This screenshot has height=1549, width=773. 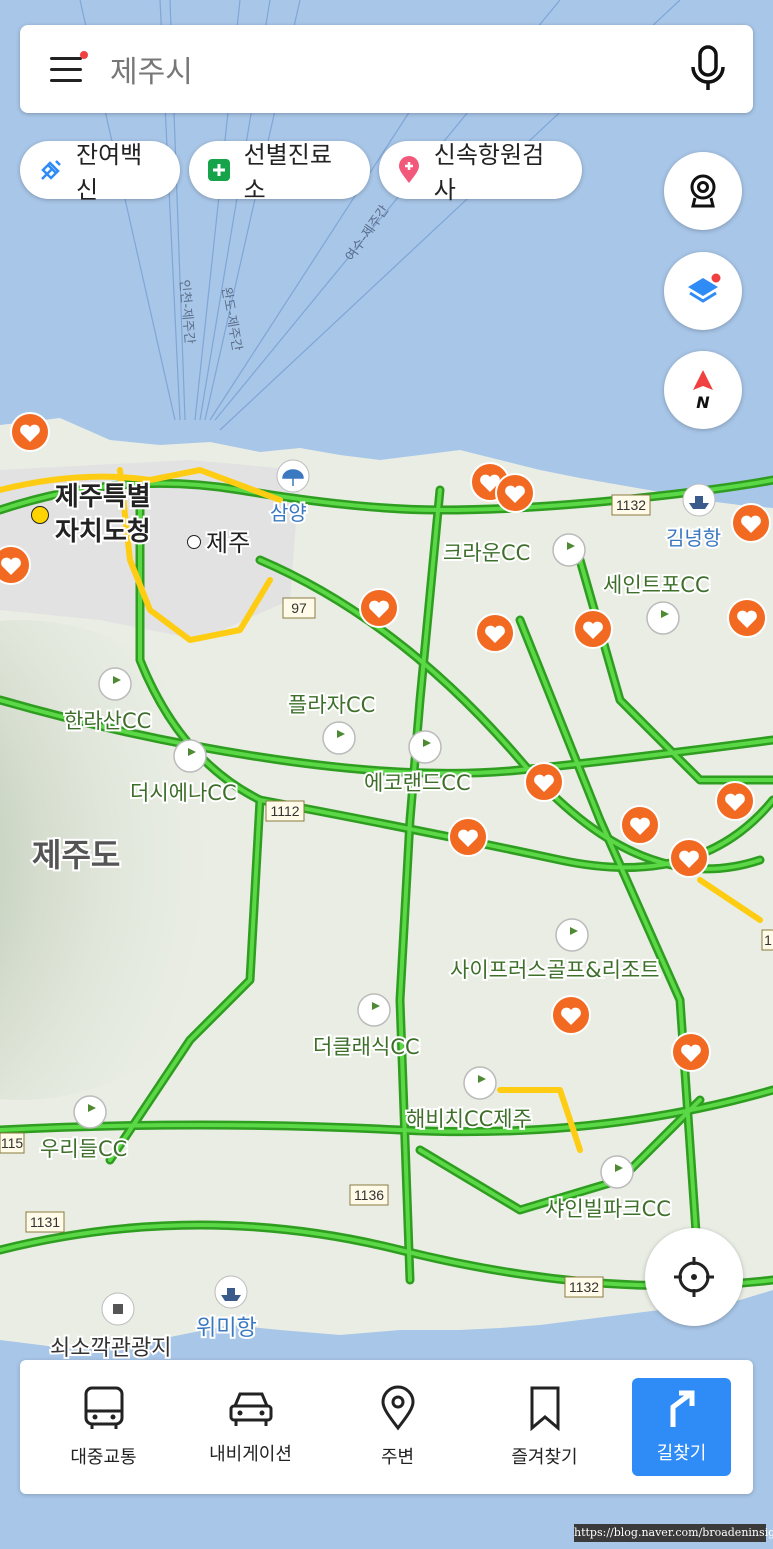 What do you see at coordinates (480, 172) in the screenshot?
I see `chip-rapid-antigen-test: 신속항원검사` at bounding box center [480, 172].